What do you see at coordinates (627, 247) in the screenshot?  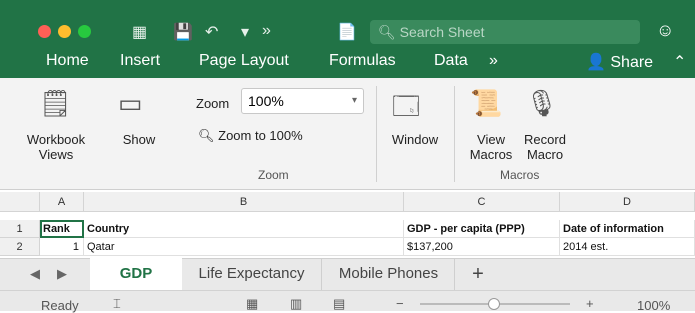 I see `cell-d2: 2014 est.` at bounding box center [627, 247].